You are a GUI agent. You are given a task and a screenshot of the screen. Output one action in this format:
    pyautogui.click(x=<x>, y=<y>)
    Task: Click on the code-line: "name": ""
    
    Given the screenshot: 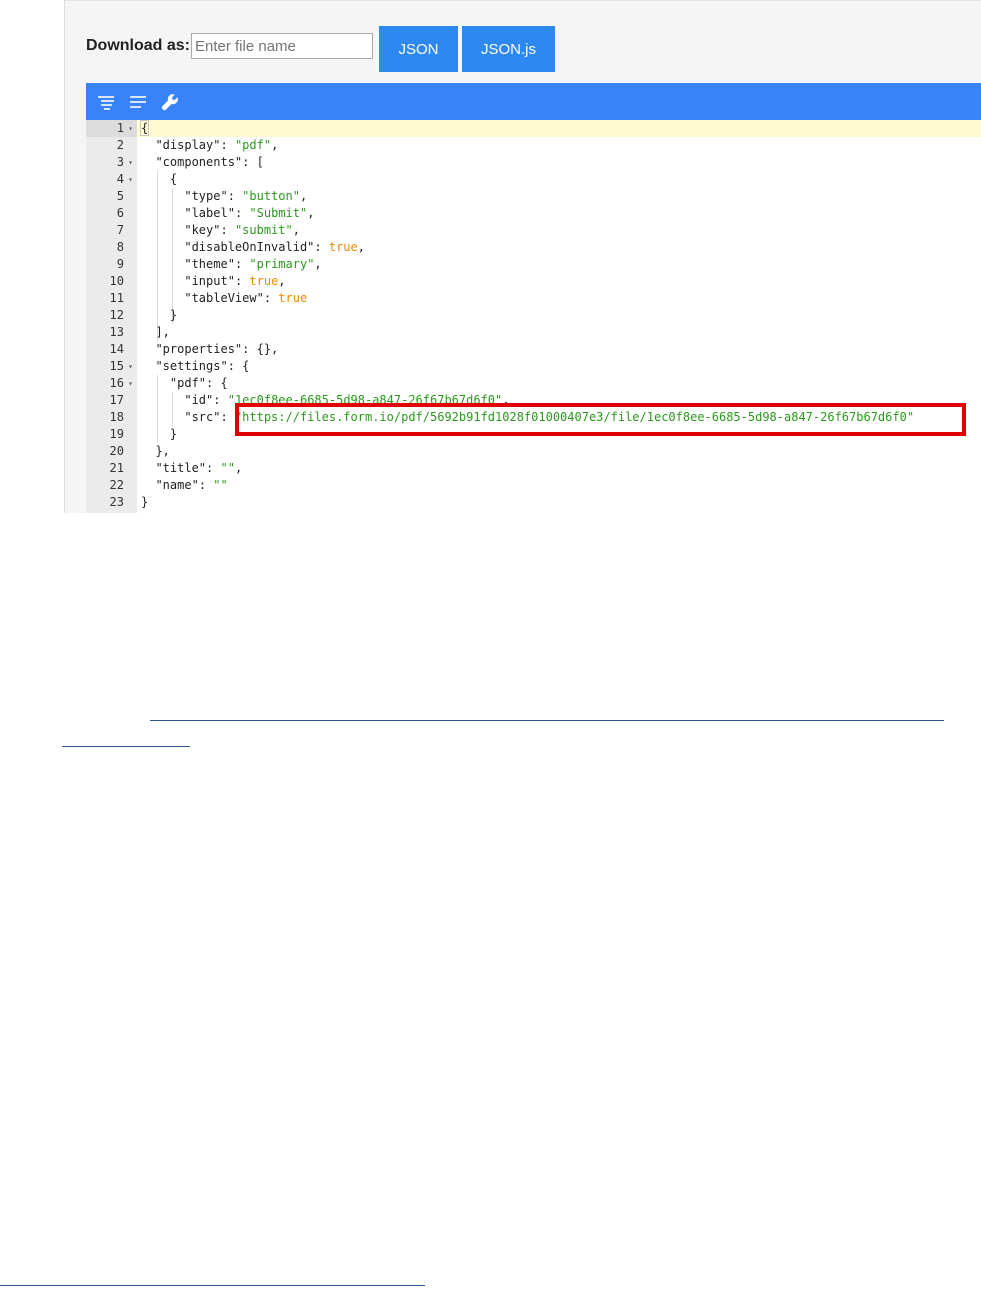 What is the action you would take?
    pyautogui.click(x=191, y=485)
    